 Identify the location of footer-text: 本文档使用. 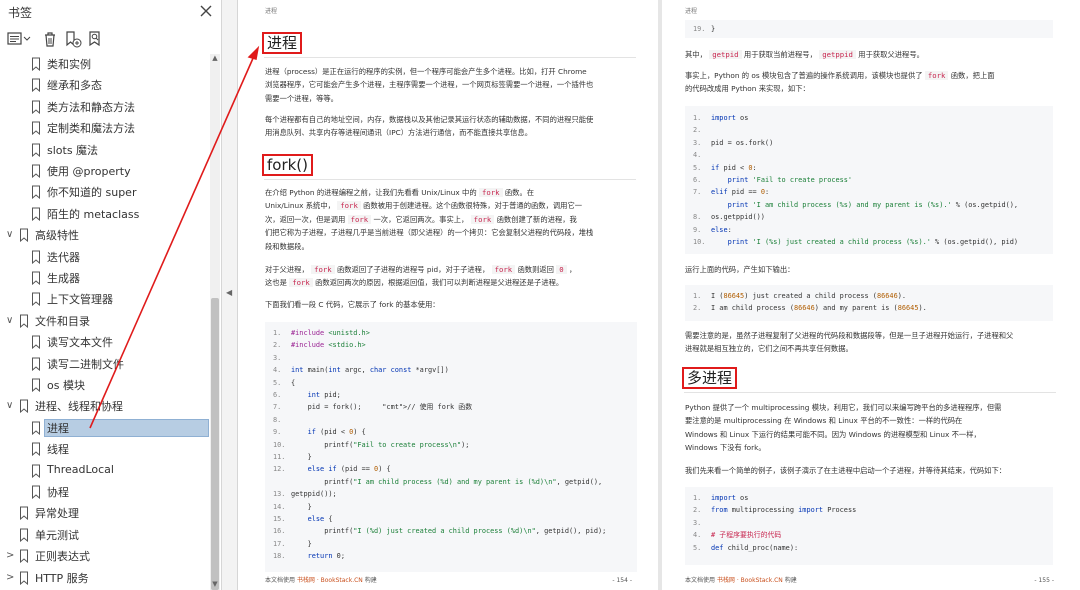
(281, 580).